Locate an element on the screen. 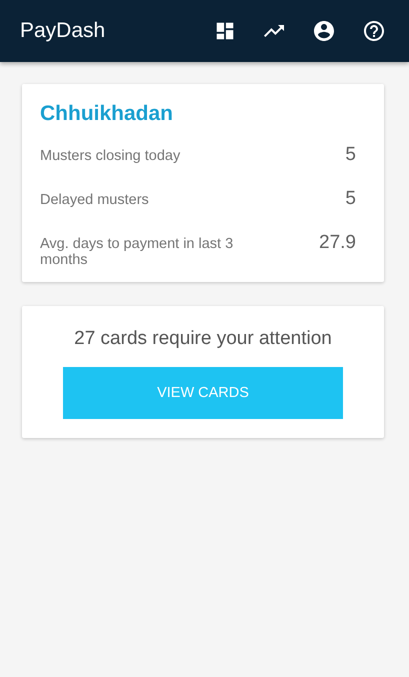  stat-label: Avg. days to payment in last 3 months is located at coordinates (137, 251).